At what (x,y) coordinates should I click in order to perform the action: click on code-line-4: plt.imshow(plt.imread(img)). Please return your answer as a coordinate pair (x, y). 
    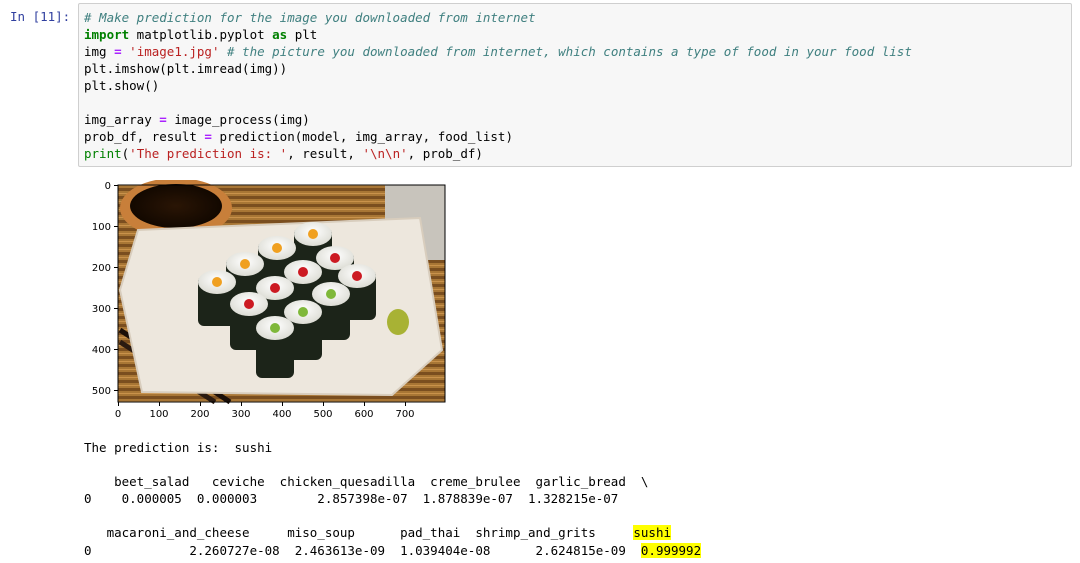
    Looking at the image, I should click on (186, 68).